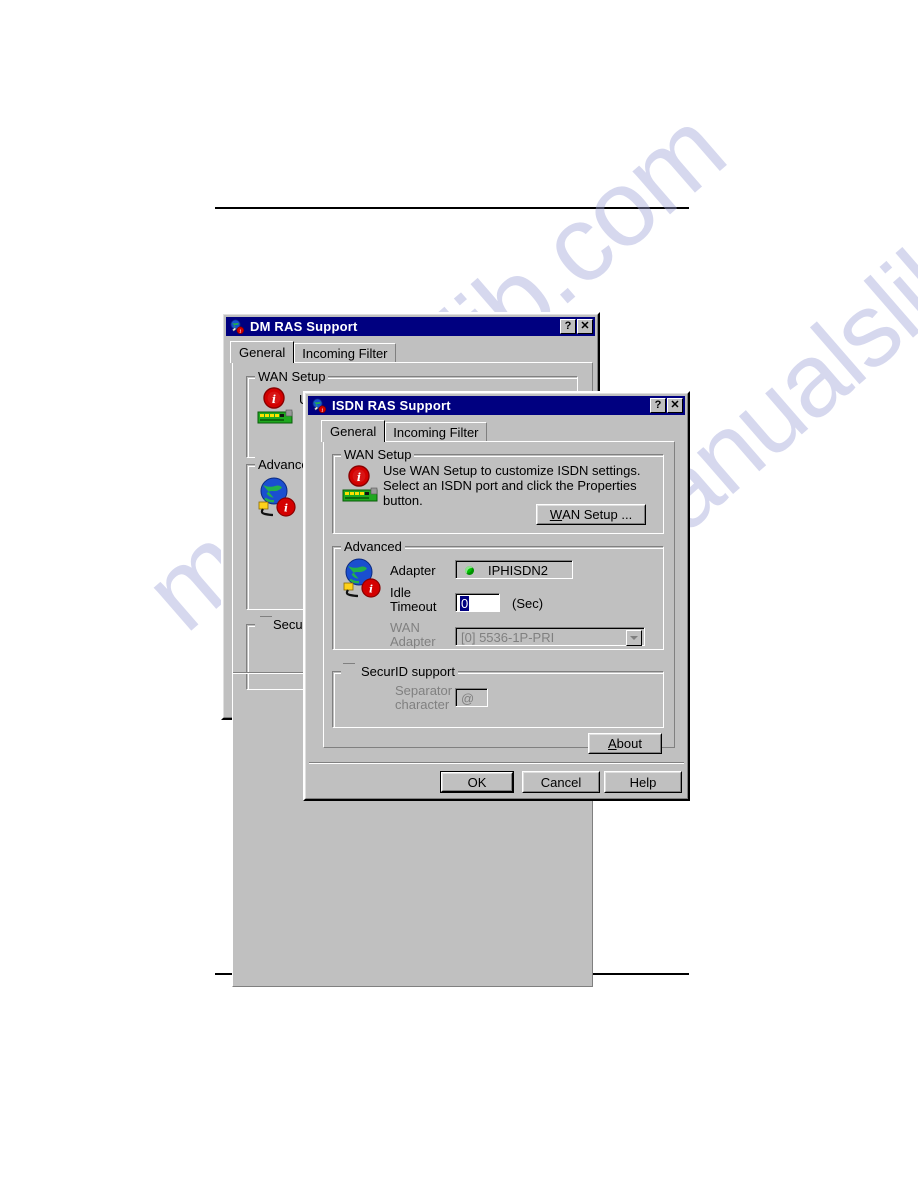  What do you see at coordinates (568, 326) in the screenshot?
I see `back-dialog-help-button: ?` at bounding box center [568, 326].